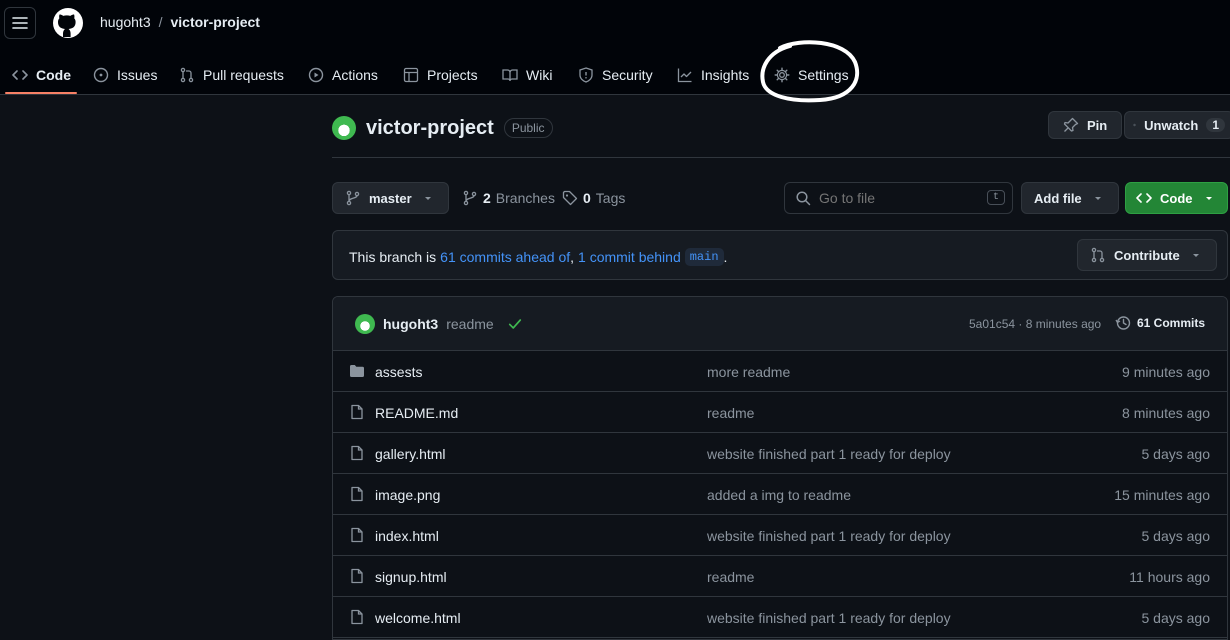  What do you see at coordinates (41, 93) in the screenshot?
I see `active-tab-underline` at bounding box center [41, 93].